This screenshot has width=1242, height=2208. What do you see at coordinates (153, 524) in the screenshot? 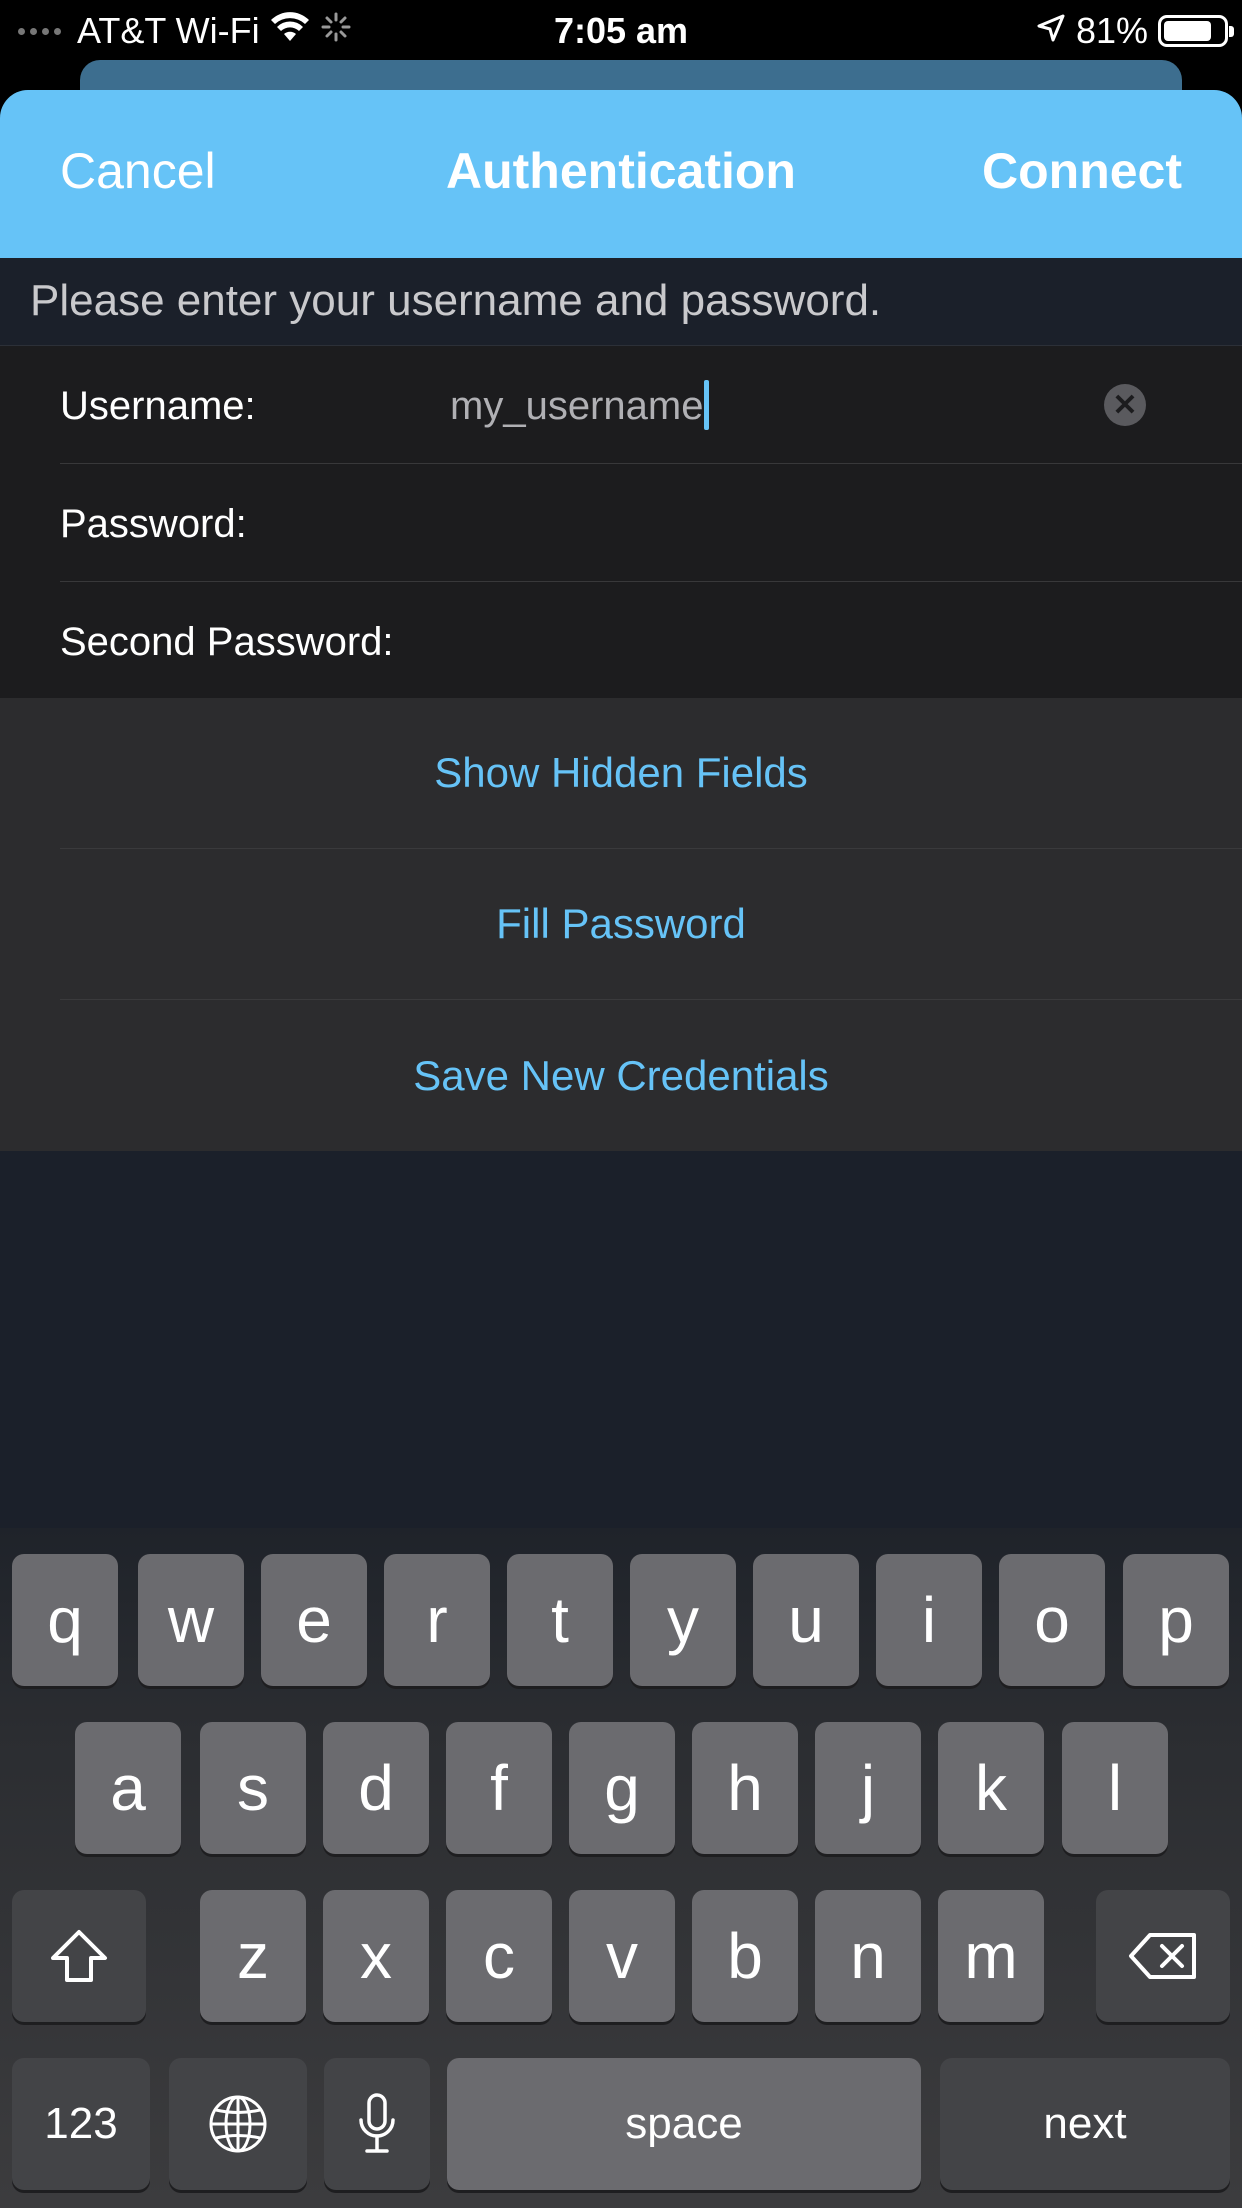
I see `password-label: Password:` at bounding box center [153, 524].